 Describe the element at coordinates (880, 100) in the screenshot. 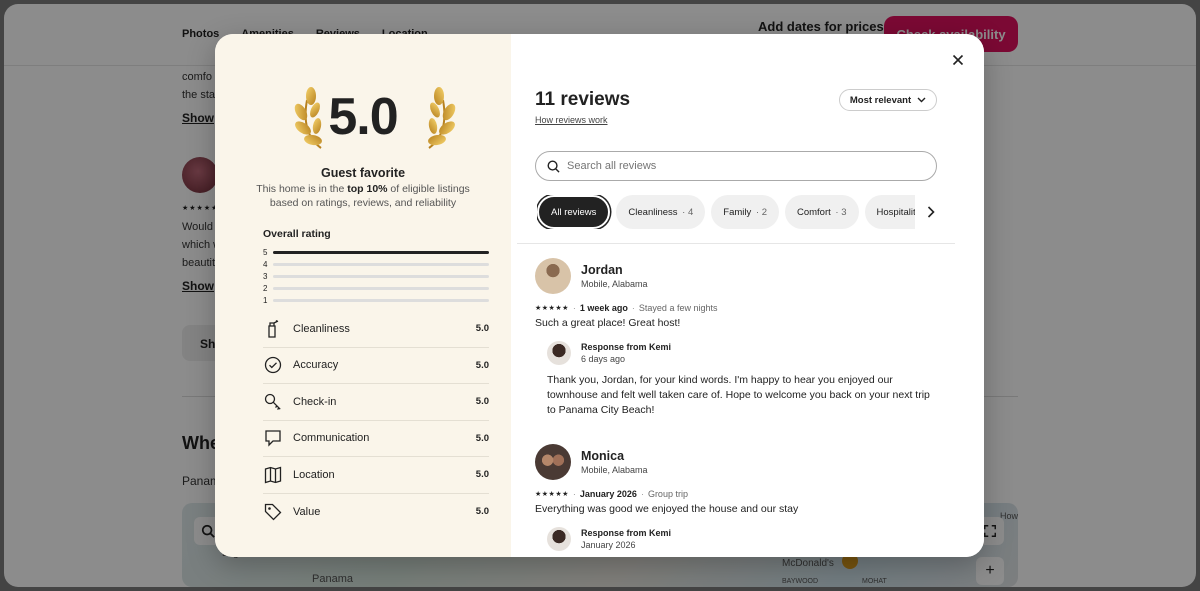

I see `sort-dropdown-label: Most relevant` at that location.